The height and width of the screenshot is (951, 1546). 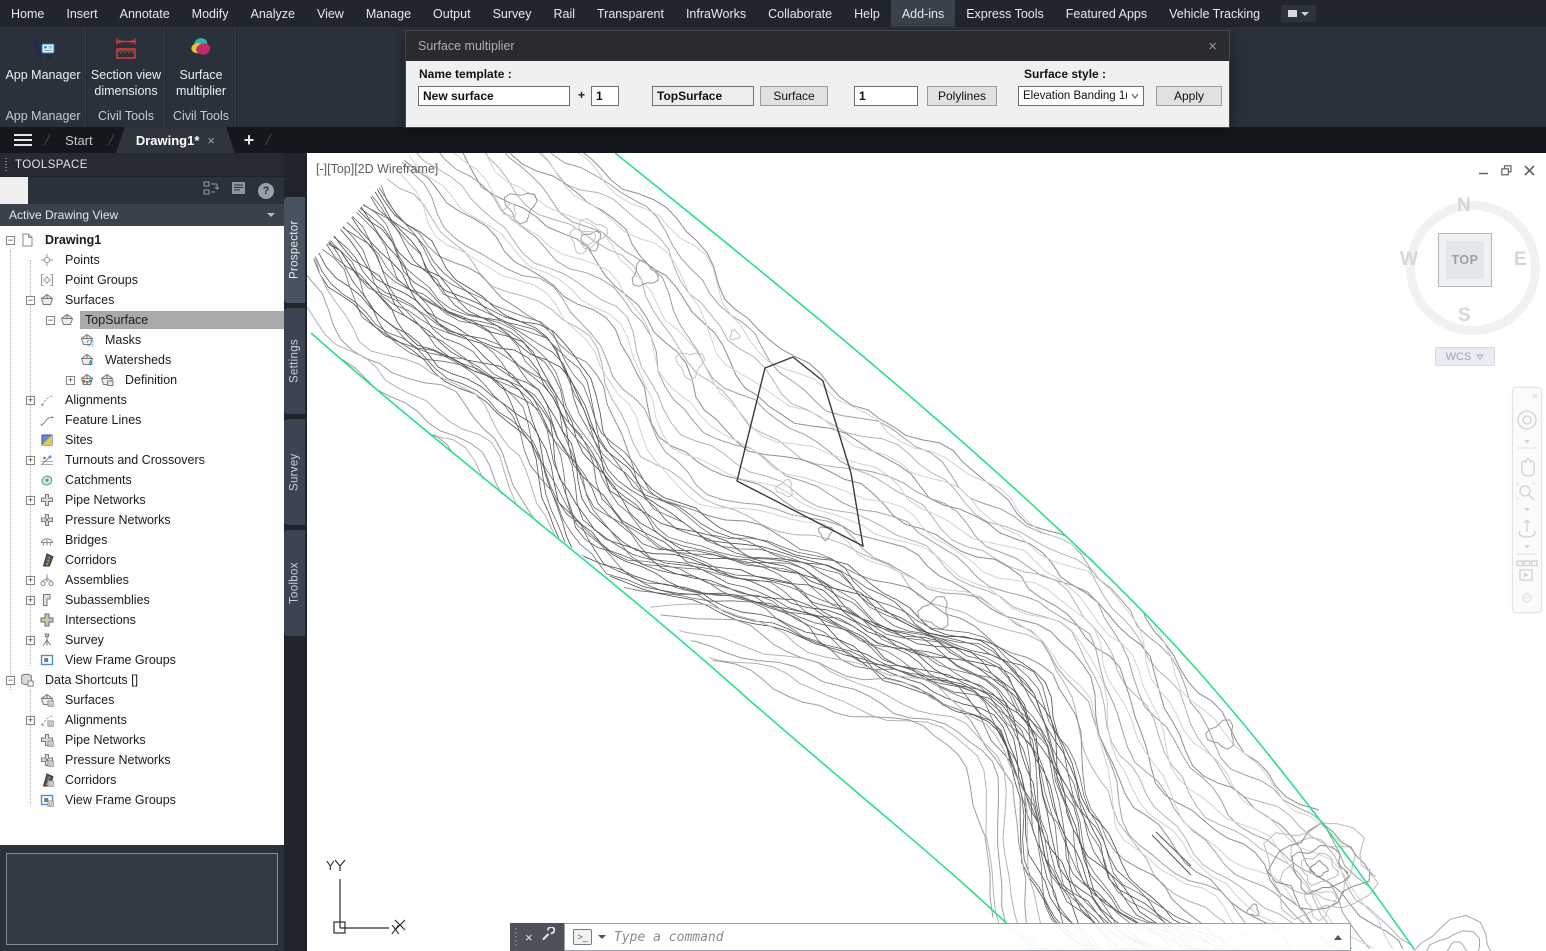 I want to click on dialog-close-icon: ×, so click(x=1212, y=46).